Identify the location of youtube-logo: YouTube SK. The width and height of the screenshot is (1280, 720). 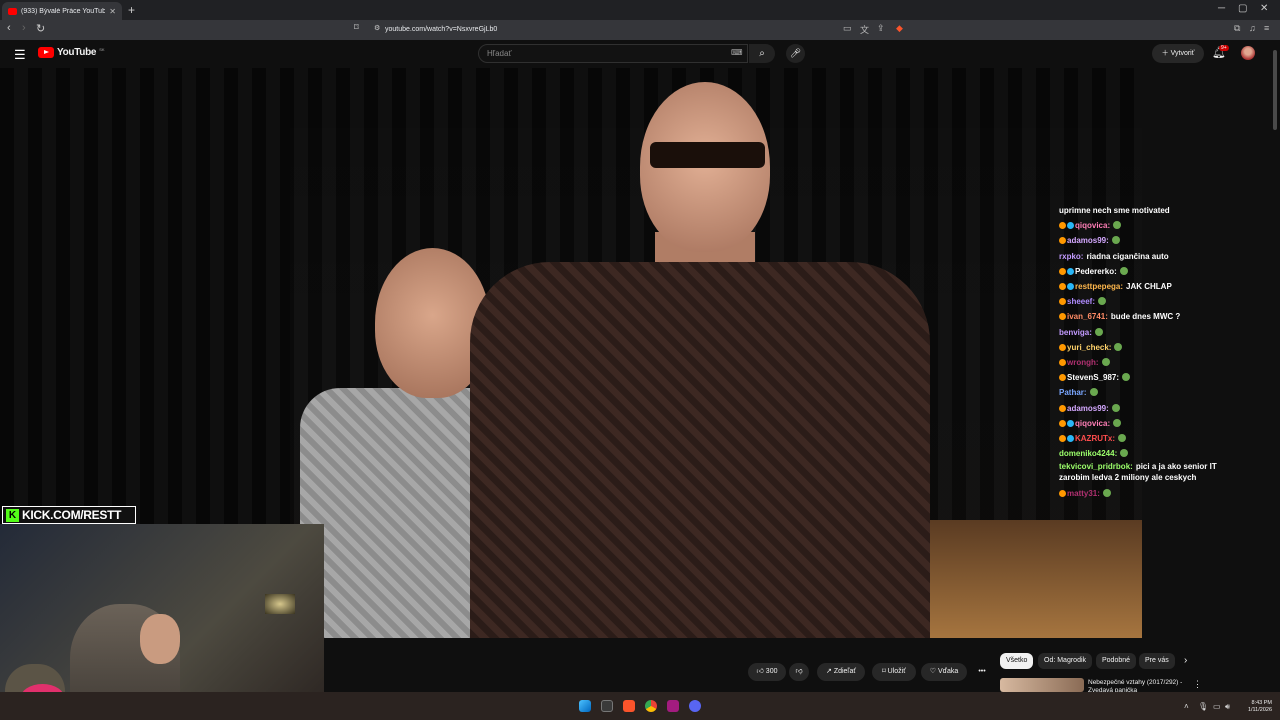
(71, 52).